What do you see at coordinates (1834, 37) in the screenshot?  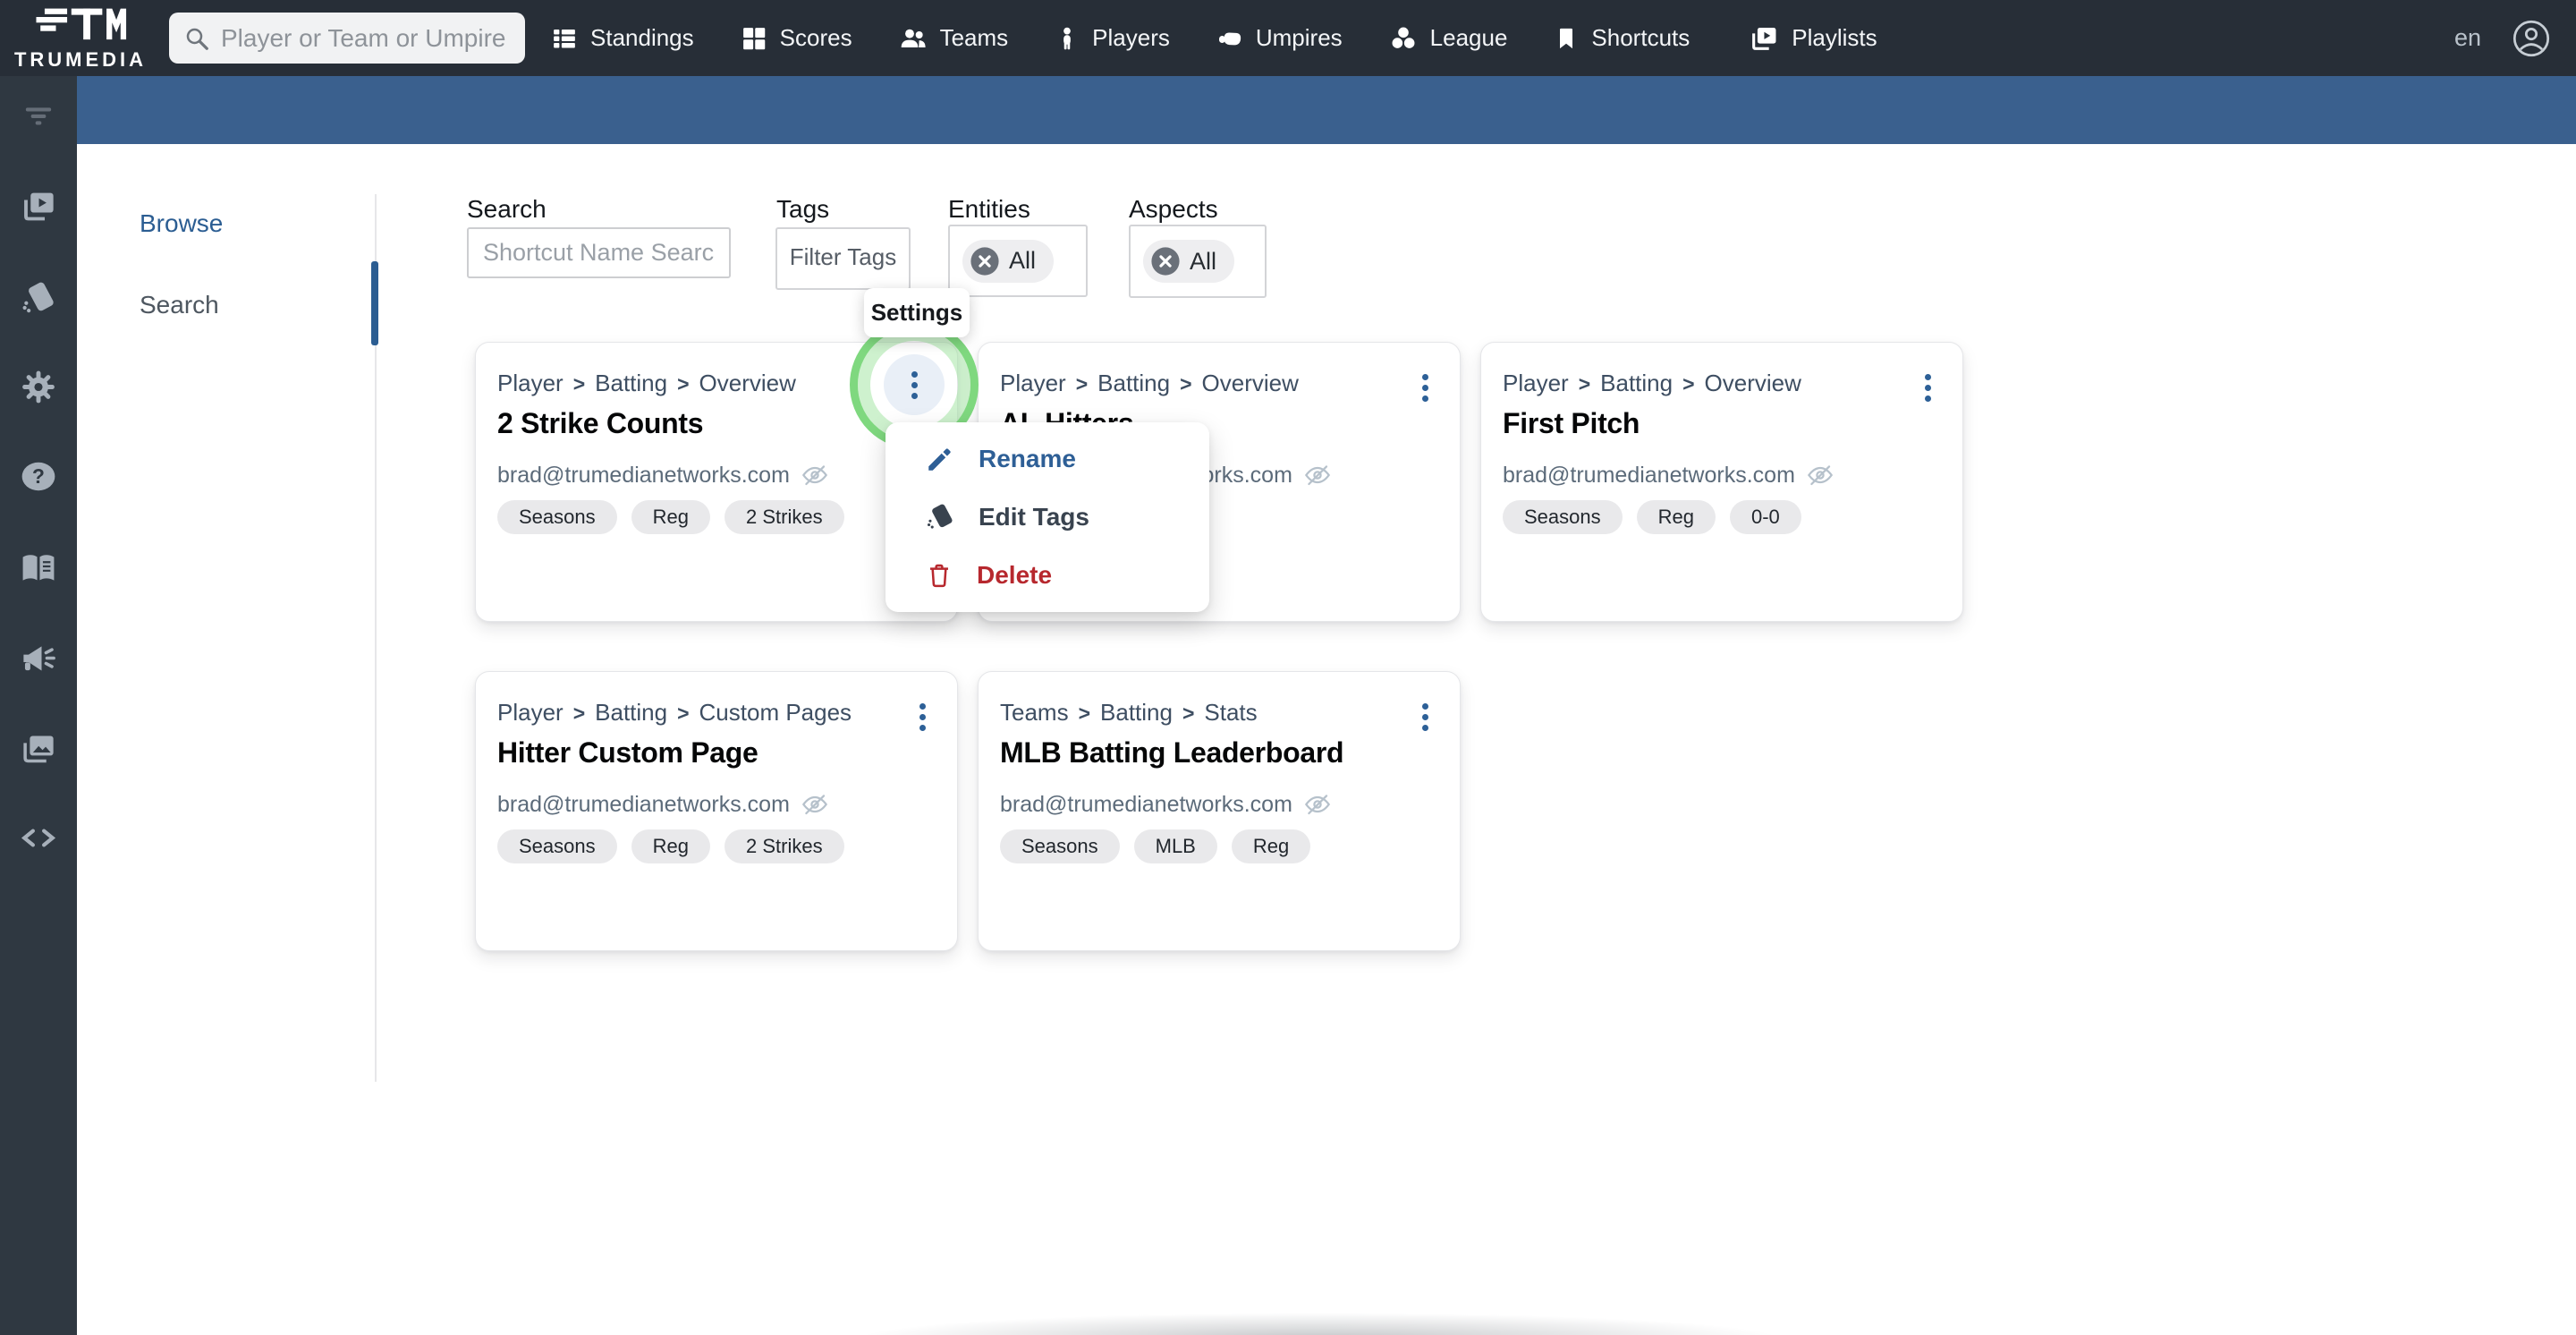 I see `nav-label: Playlists` at bounding box center [1834, 37].